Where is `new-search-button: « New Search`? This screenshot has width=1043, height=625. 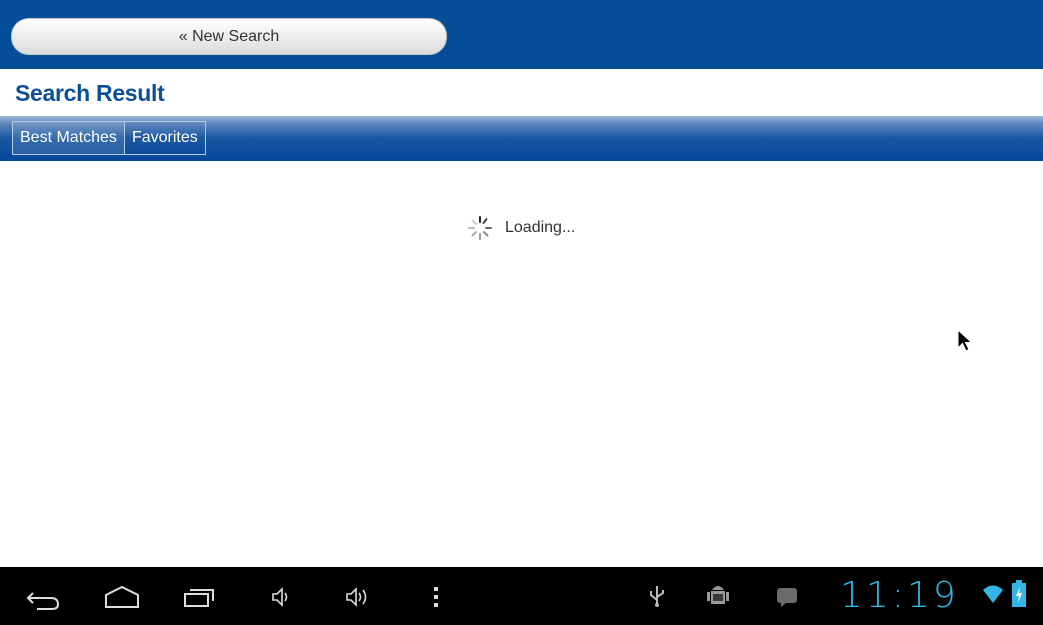
new-search-button: « New Search is located at coordinates (229, 36).